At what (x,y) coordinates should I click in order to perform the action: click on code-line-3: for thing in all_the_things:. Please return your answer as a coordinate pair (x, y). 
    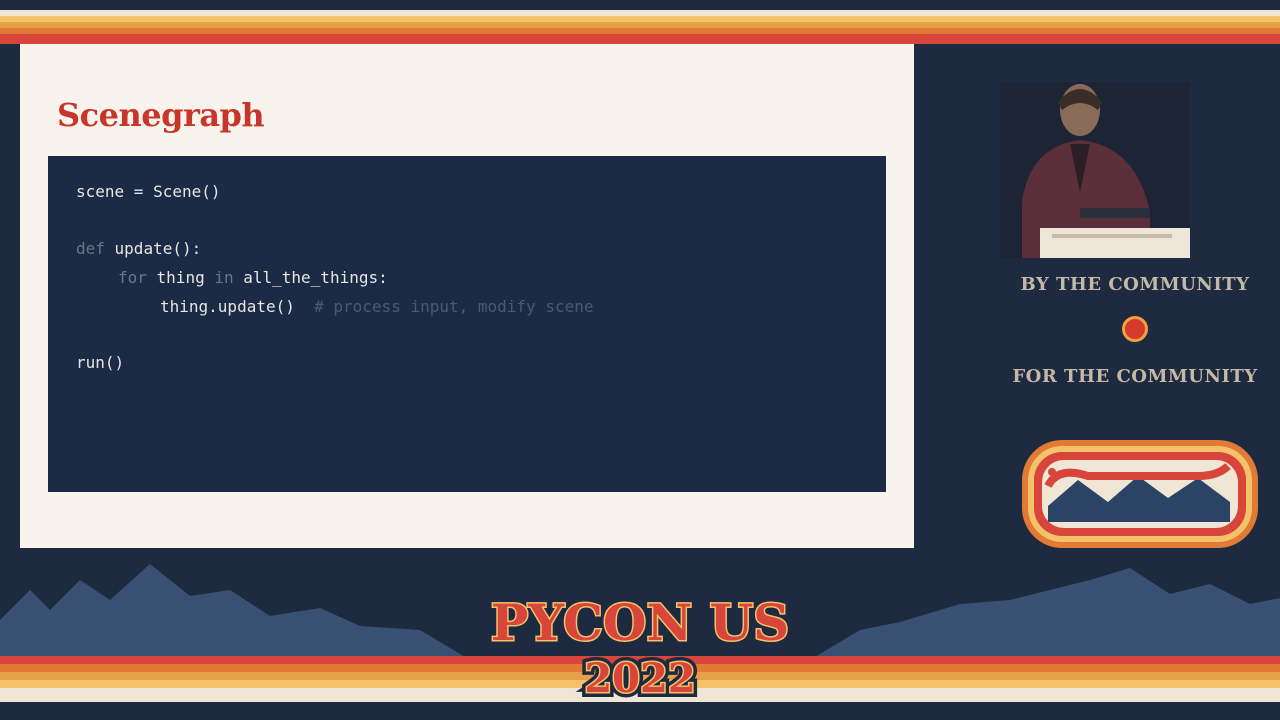
    Looking at the image, I should click on (253, 277).